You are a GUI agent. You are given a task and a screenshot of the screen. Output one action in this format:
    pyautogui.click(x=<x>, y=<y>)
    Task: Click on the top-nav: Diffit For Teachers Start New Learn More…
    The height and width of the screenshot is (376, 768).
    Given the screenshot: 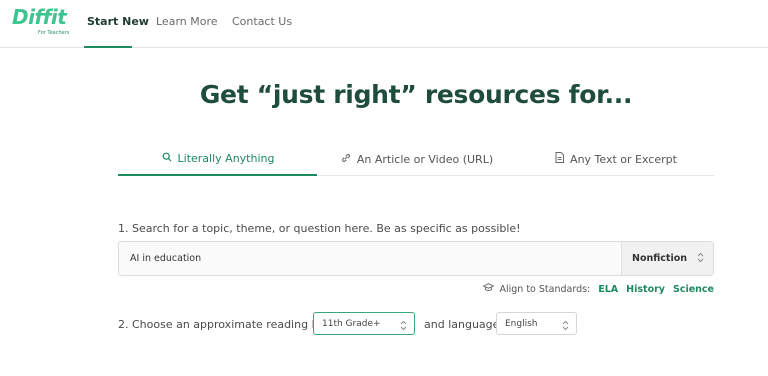 What is the action you would take?
    pyautogui.click(x=384, y=24)
    